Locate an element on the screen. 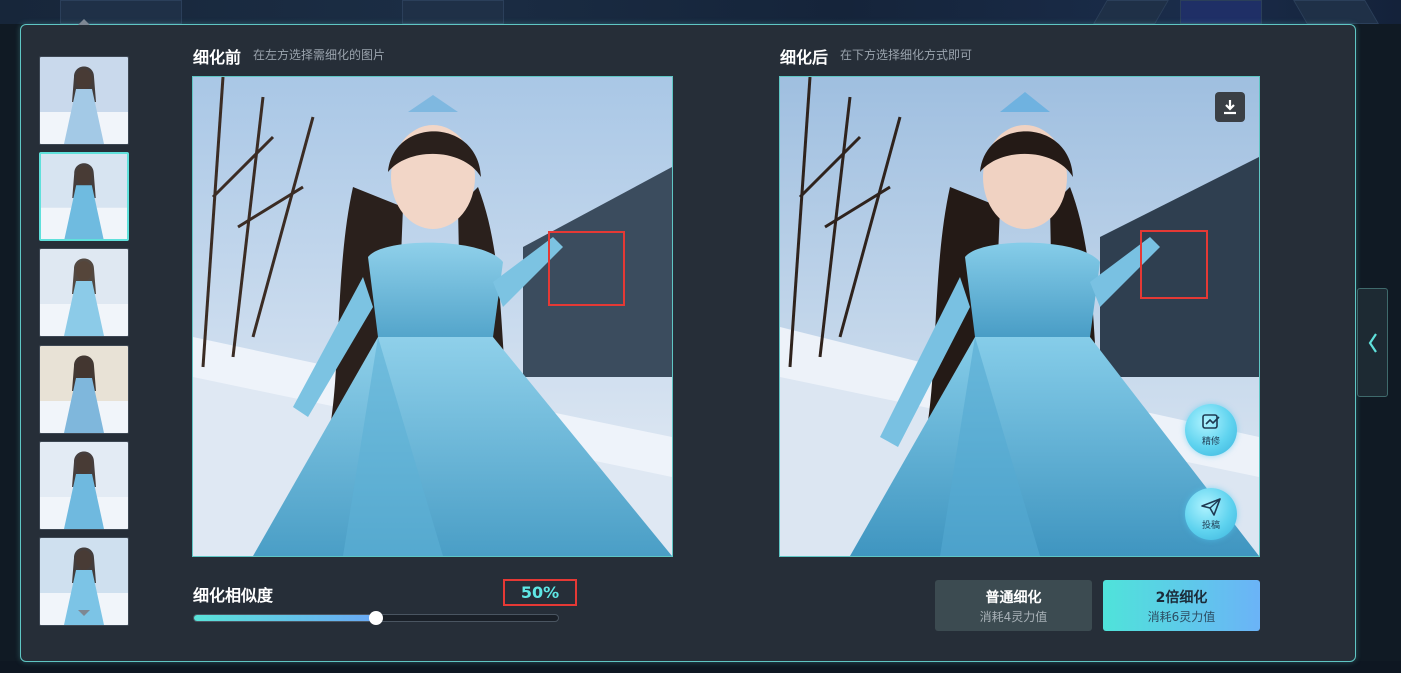  similarity-value: 50% is located at coordinates (540, 592).